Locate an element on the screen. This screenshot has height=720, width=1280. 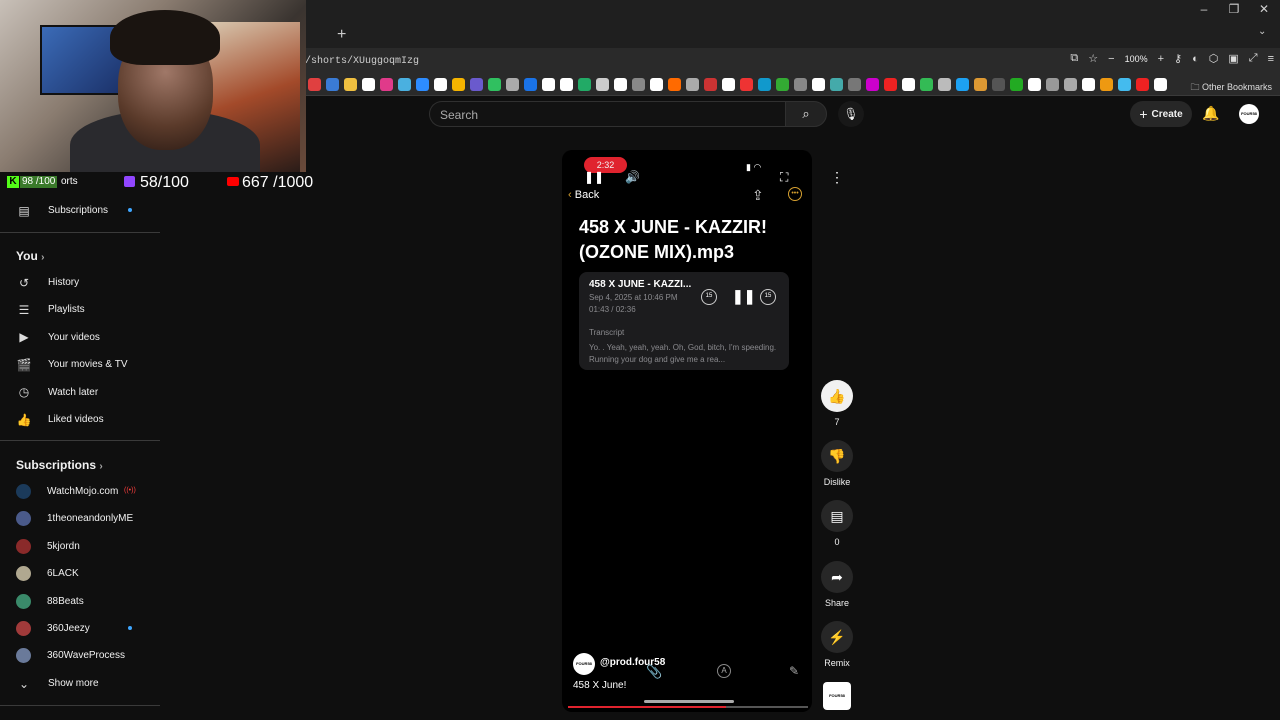
sidebar-channel-360waveprocess: 360WaveProcess is located at coordinates (80, 655).